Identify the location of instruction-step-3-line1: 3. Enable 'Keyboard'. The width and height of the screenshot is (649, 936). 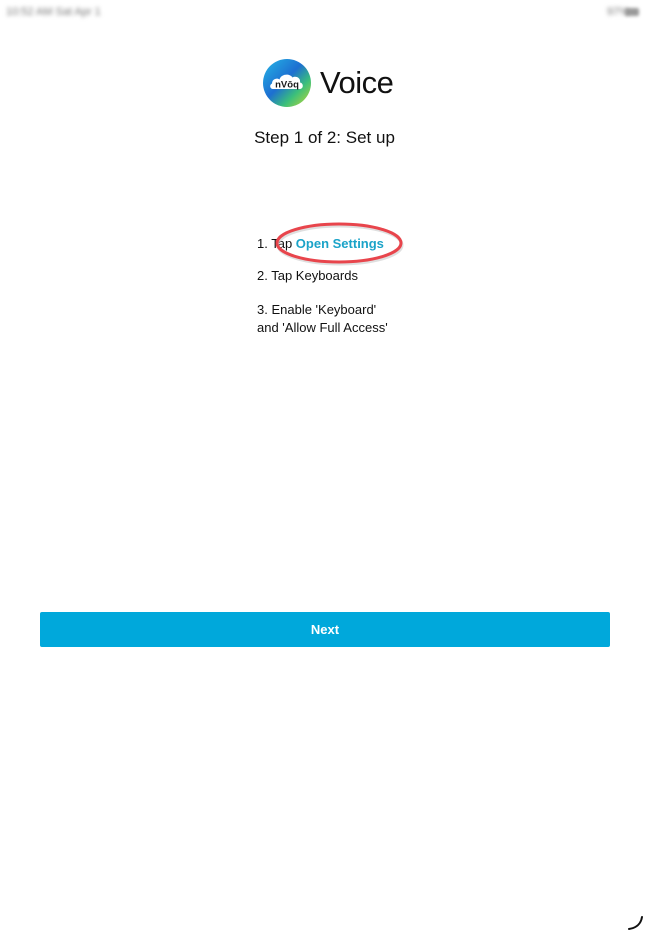
(317, 309).